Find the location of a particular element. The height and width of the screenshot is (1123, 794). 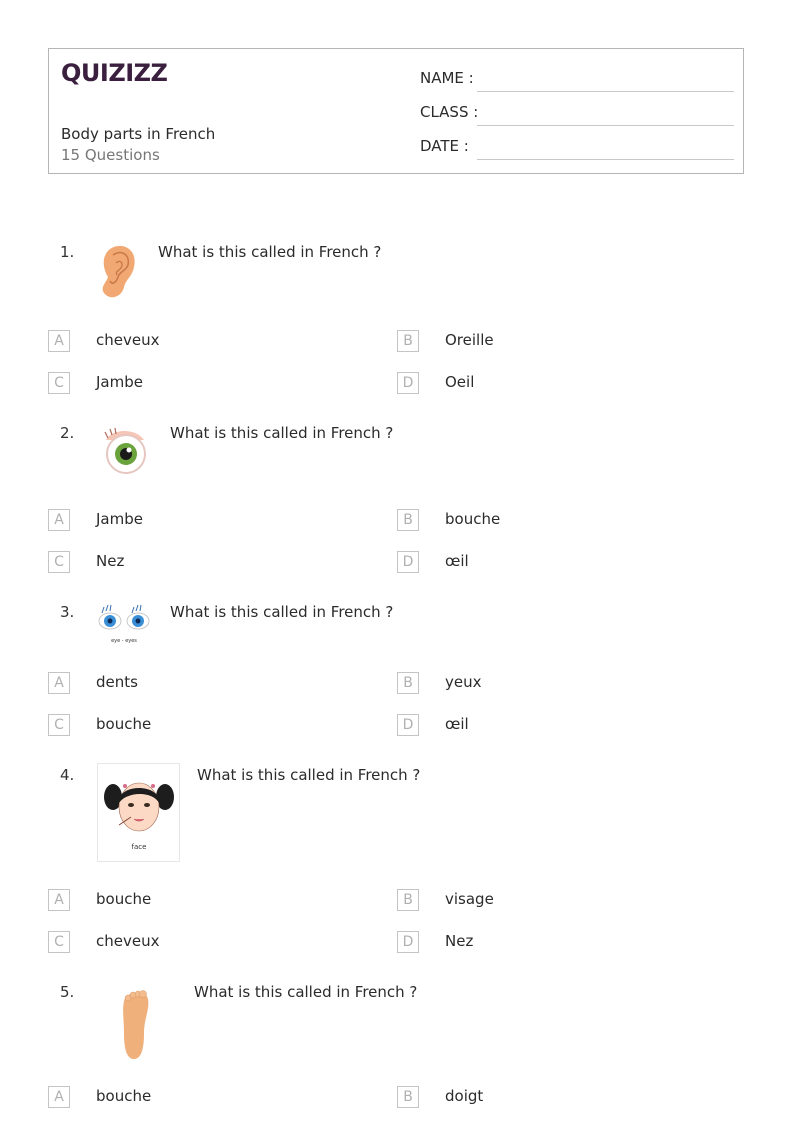

option-text: Oeil is located at coordinates (460, 382).